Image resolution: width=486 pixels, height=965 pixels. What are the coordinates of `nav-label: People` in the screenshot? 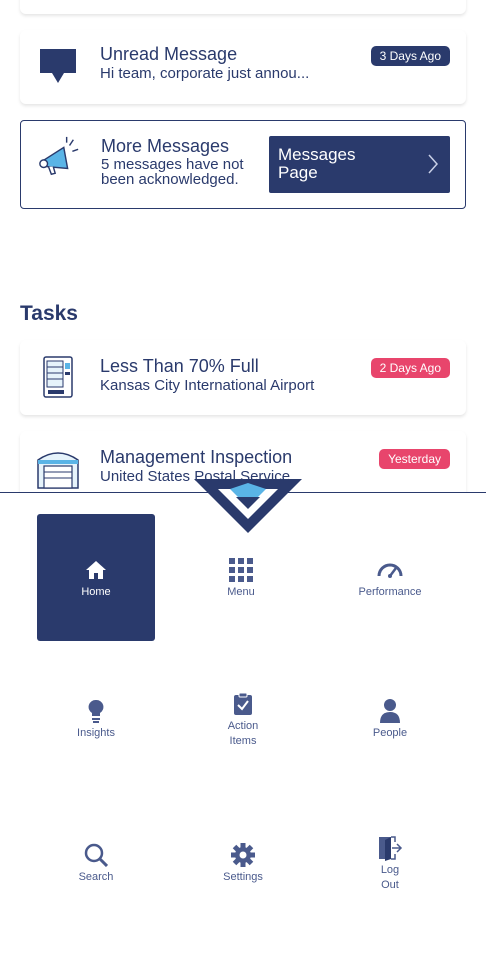 It's located at (390, 733).